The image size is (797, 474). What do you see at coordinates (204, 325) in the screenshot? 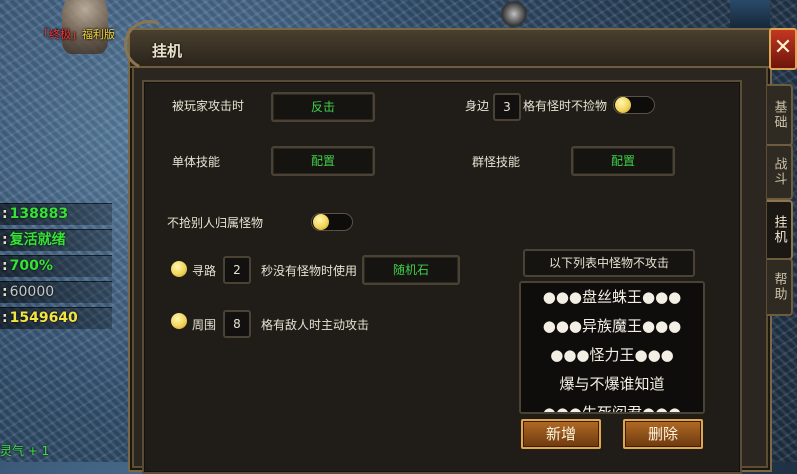
I see `around-label: 周围` at bounding box center [204, 325].